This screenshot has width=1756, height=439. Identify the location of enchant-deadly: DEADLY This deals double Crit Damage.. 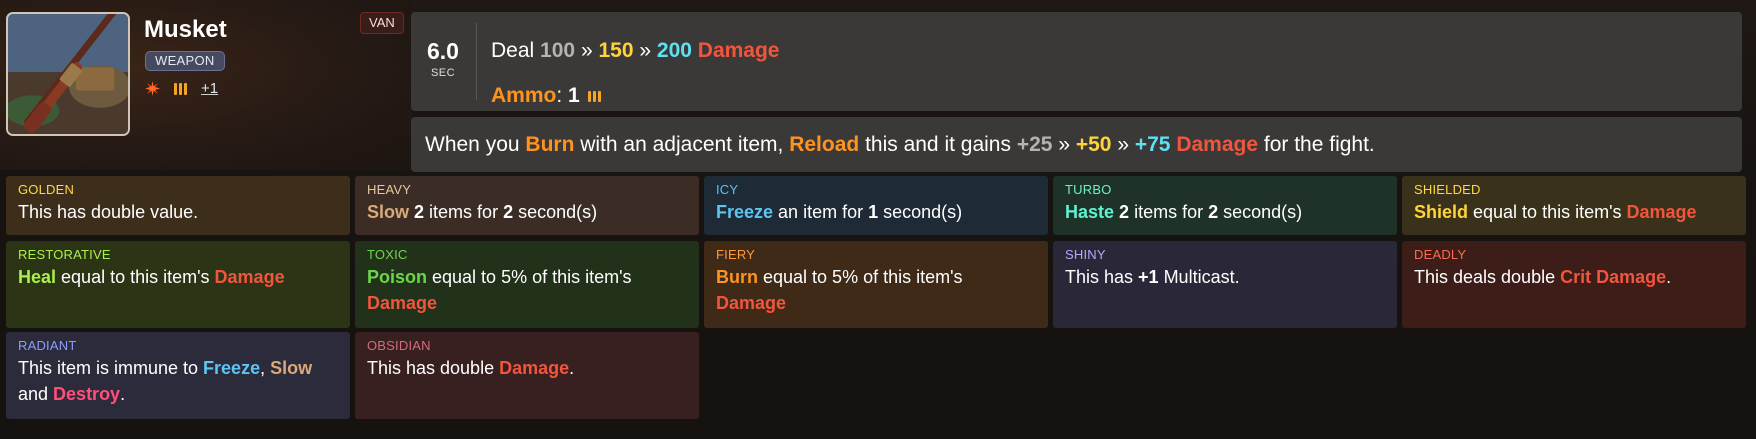
(1574, 284).